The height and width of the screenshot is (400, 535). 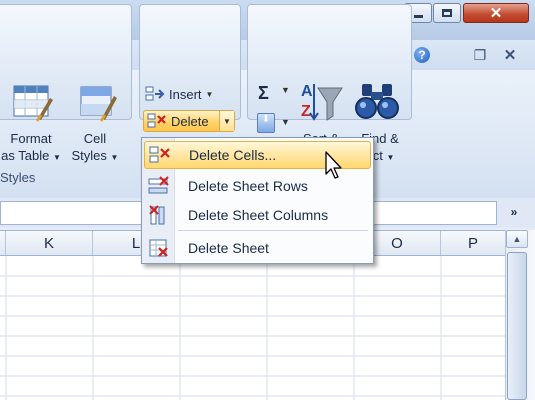 What do you see at coordinates (418, 16) in the screenshot?
I see `minimize-icon` at bounding box center [418, 16].